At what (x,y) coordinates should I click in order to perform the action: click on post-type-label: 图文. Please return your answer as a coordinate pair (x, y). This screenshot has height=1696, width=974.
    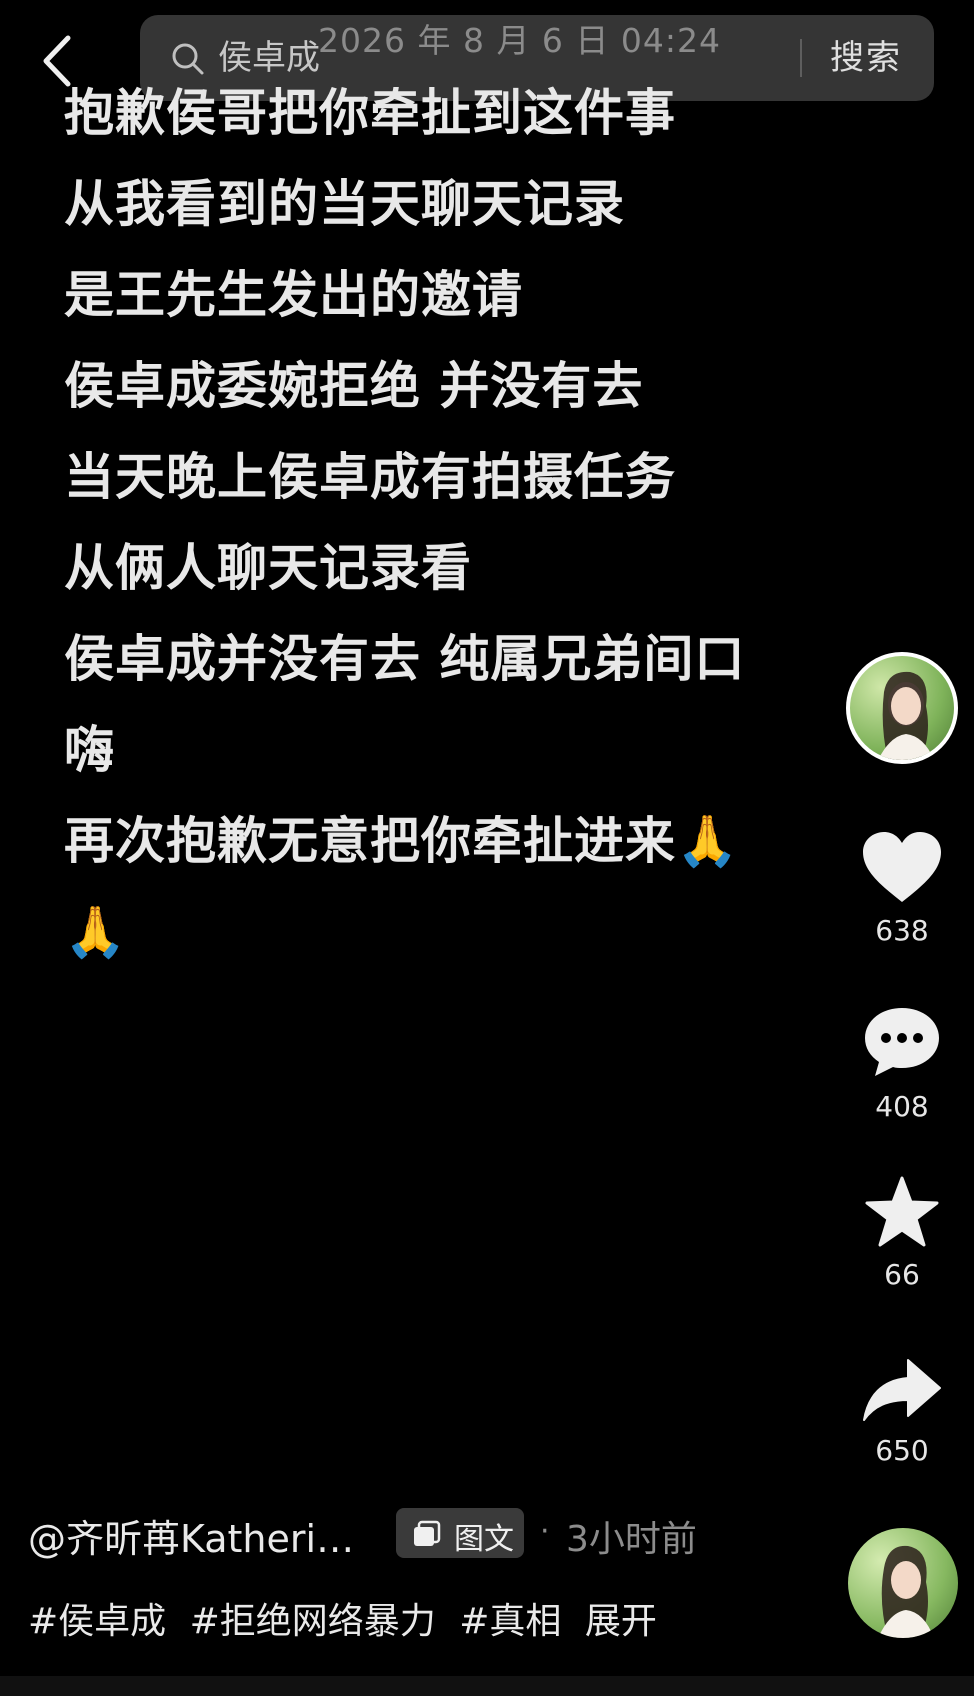
    Looking at the image, I should click on (484, 1539).